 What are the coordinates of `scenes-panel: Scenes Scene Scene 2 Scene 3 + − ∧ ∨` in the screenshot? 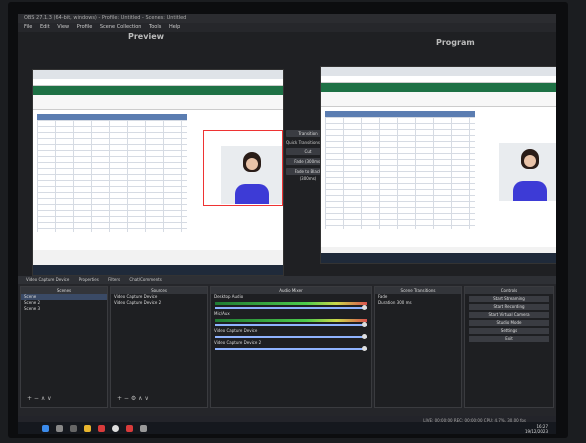 It's located at (64, 347).